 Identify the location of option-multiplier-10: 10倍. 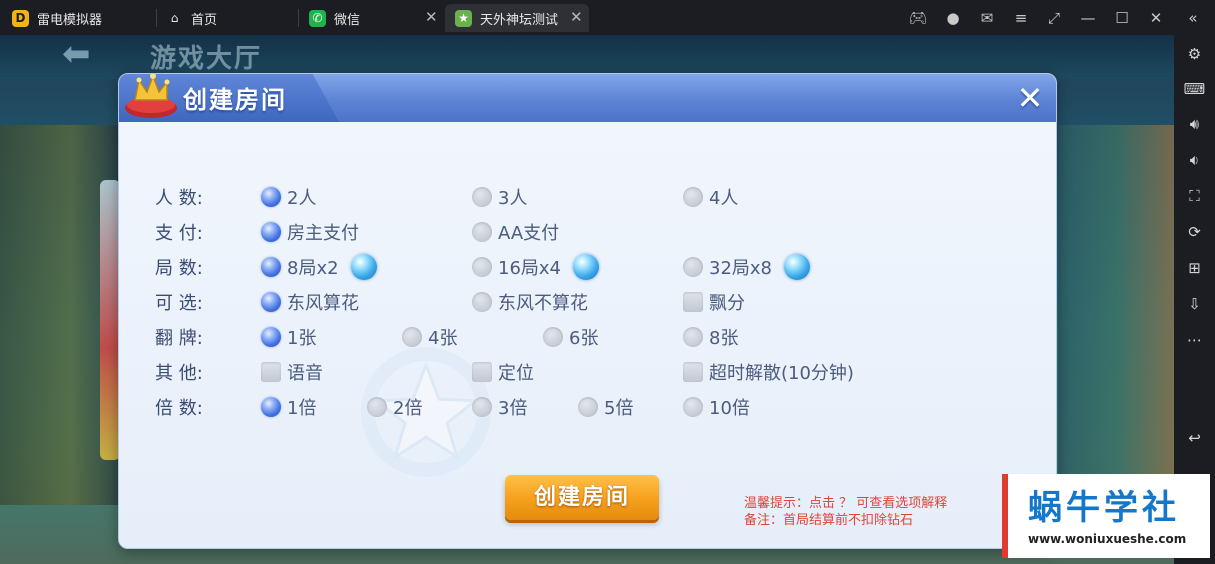
(716, 407).